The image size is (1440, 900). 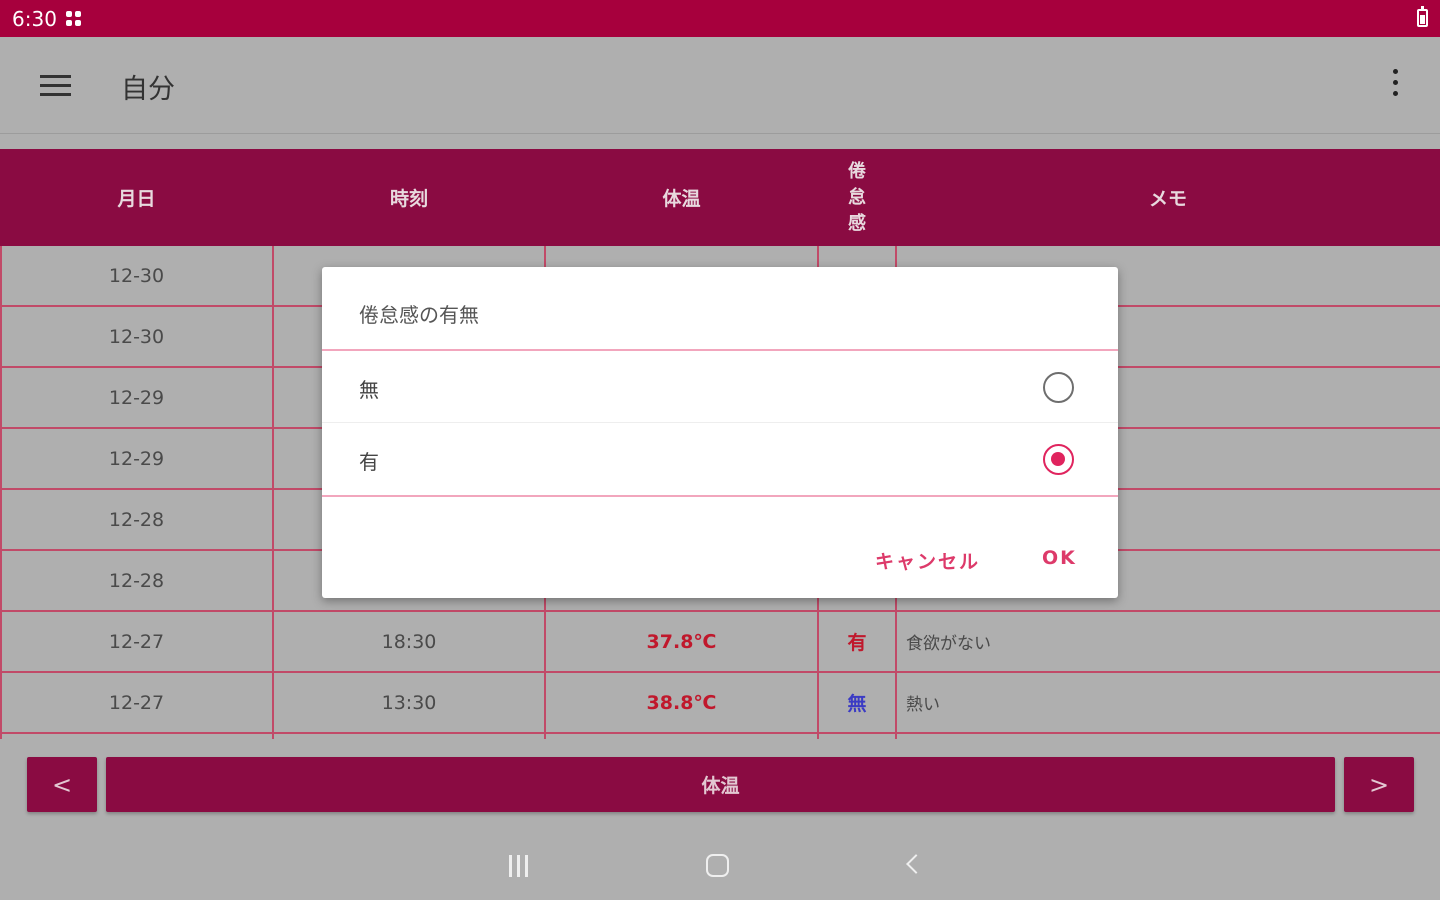 What do you see at coordinates (720, 459) in the screenshot?
I see `option-yes: 有` at bounding box center [720, 459].